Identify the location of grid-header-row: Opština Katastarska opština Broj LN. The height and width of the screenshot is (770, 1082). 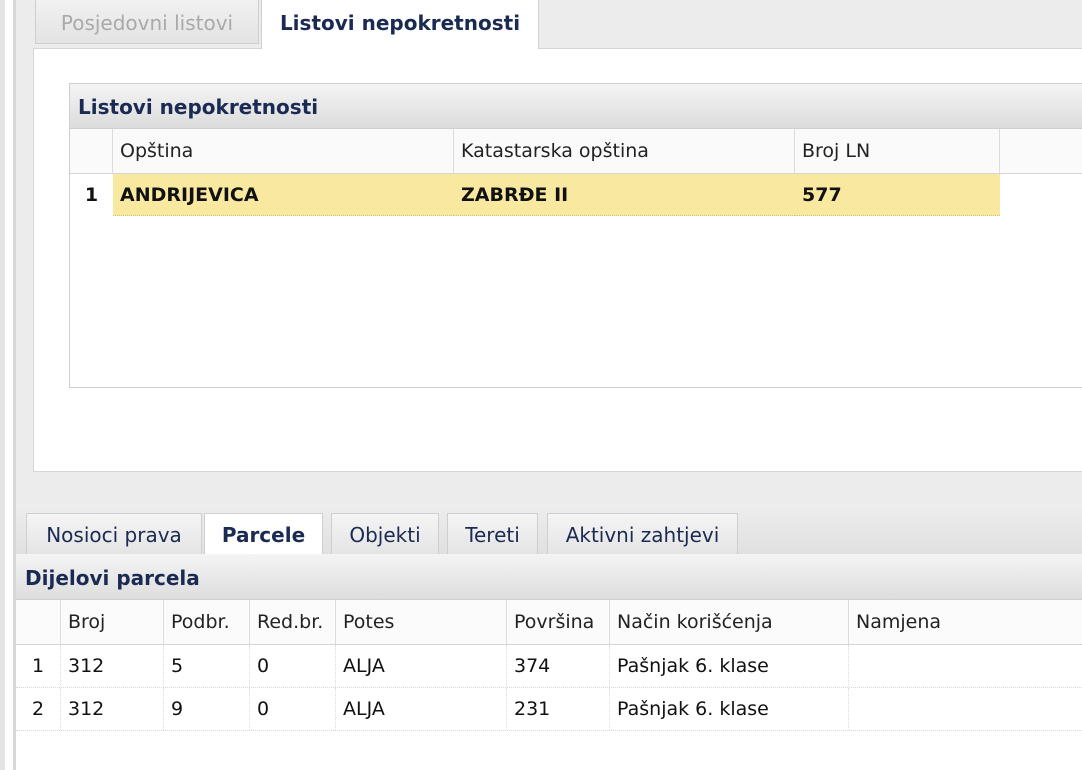
(576, 151).